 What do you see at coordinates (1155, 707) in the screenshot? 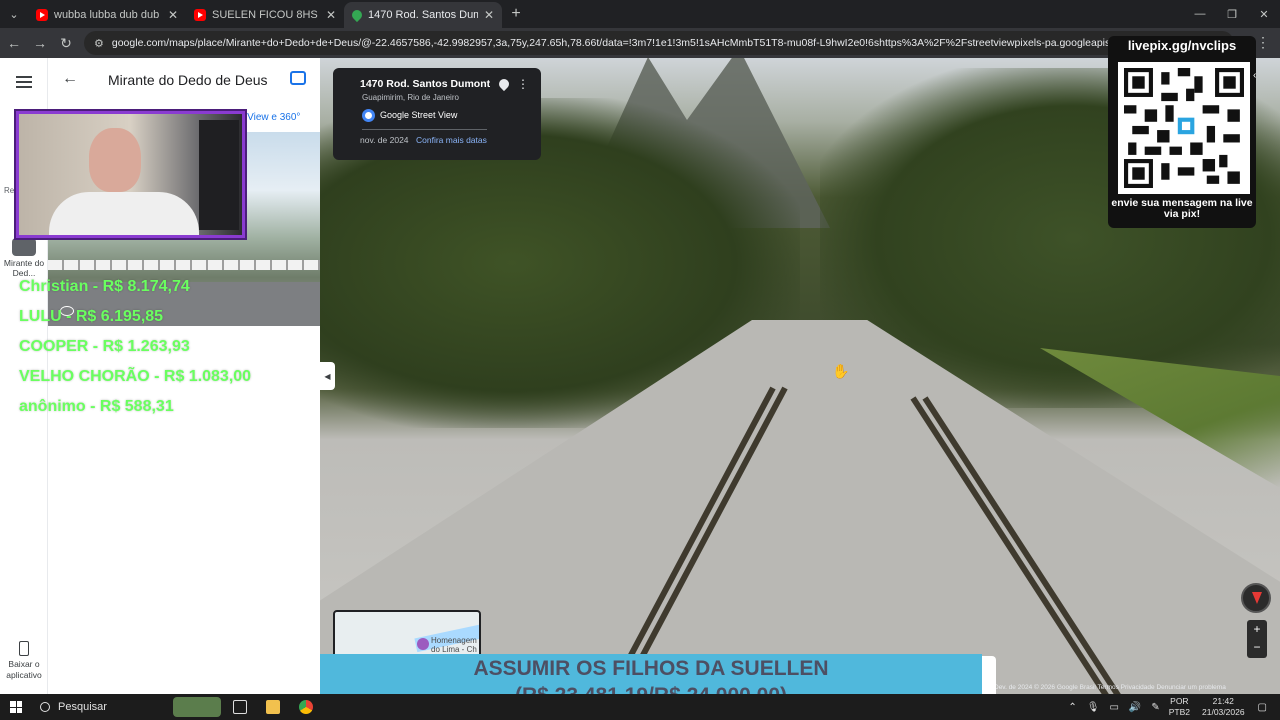
I see `pen-icon: ✎` at bounding box center [1155, 707].